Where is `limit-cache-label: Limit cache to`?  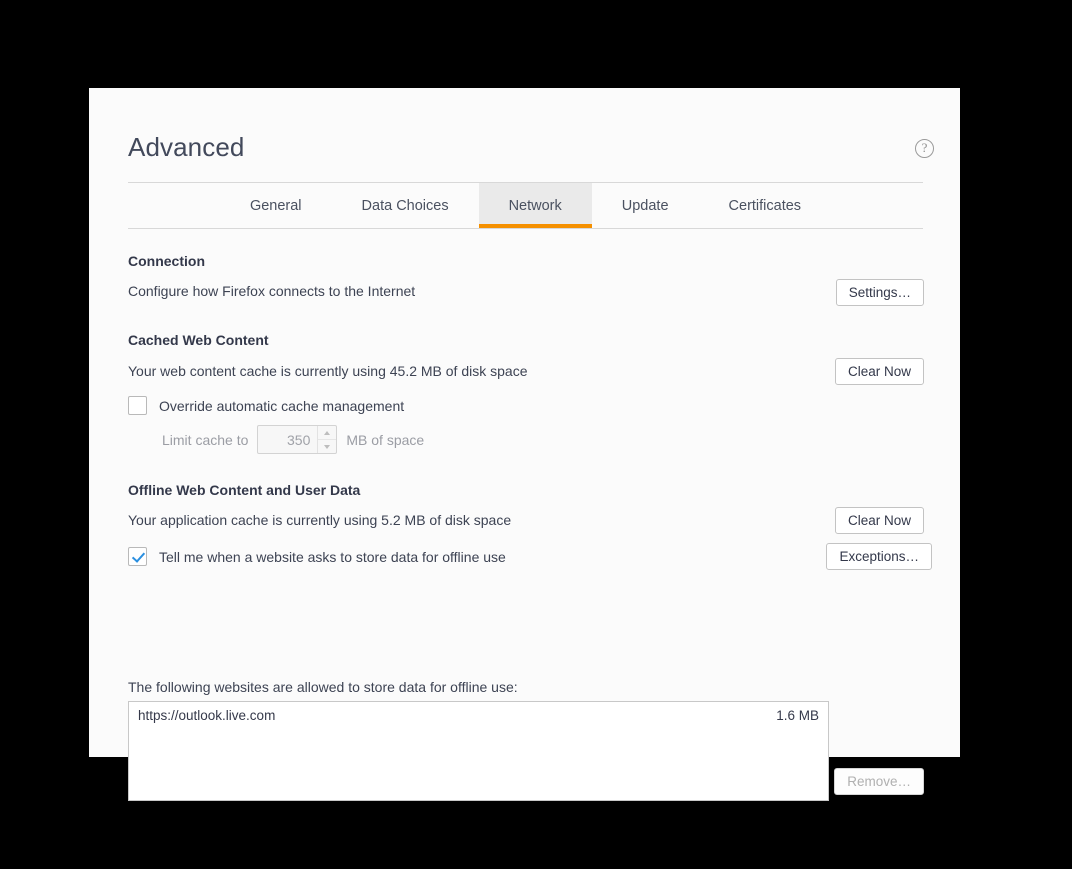 limit-cache-label: Limit cache to is located at coordinates (205, 439).